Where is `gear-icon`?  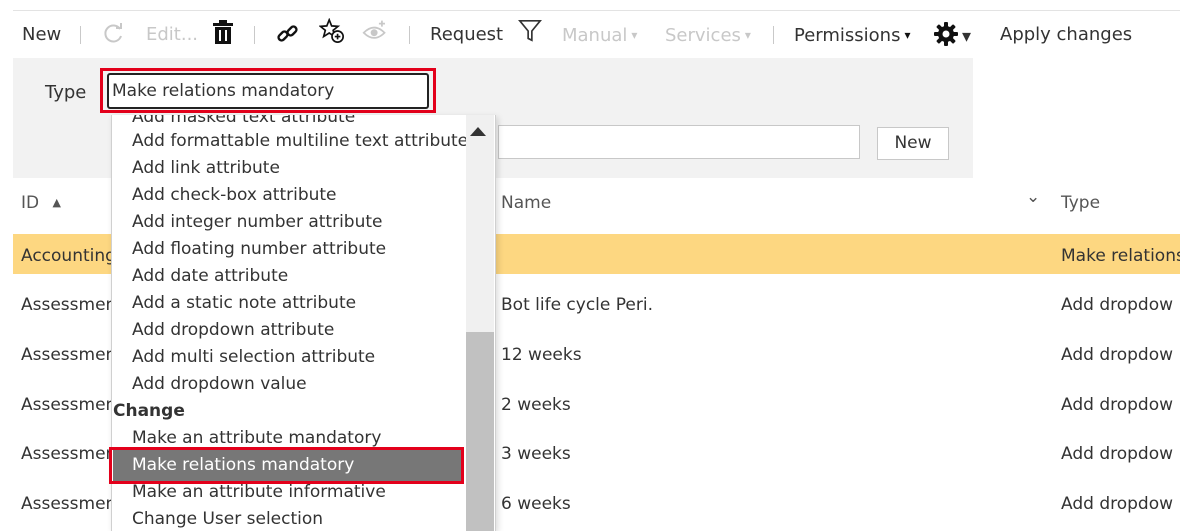
gear-icon is located at coordinates (946, 34).